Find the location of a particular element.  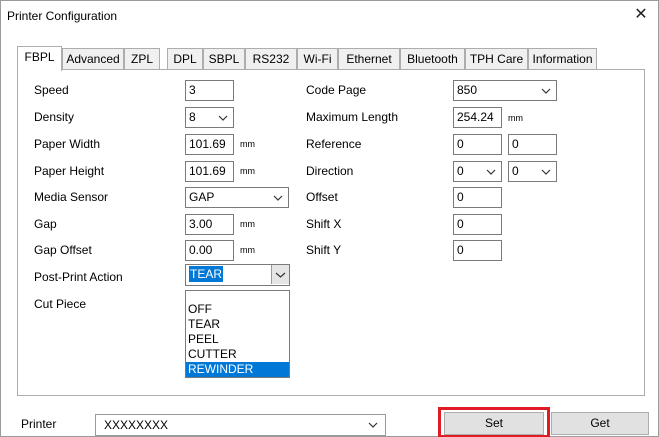

gap-offset-label: Gap Offset is located at coordinates (63, 250).